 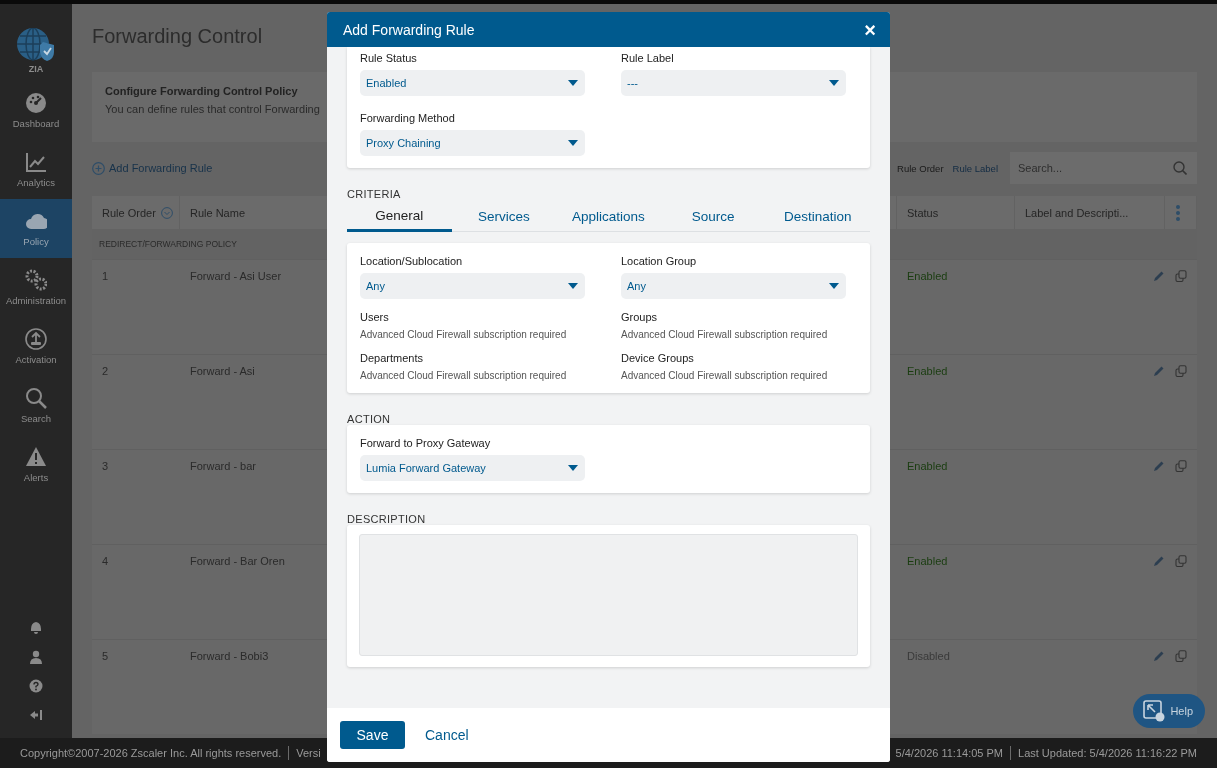 What do you see at coordinates (229, 656) in the screenshot?
I see `table-cell: Forward - Bobi3` at bounding box center [229, 656].